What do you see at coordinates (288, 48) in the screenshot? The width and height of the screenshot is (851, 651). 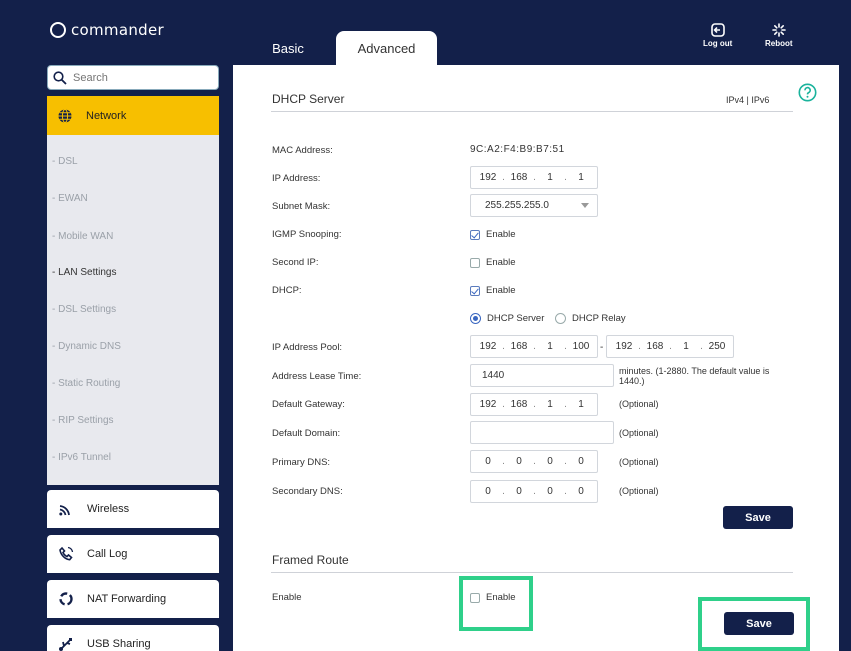 I see `tab-basic: Basic` at bounding box center [288, 48].